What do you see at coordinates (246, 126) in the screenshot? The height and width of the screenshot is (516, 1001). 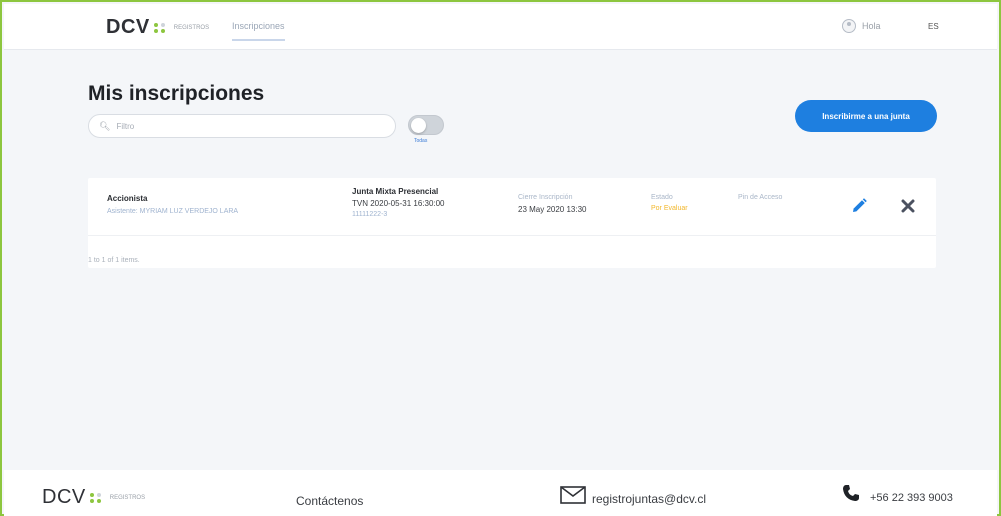 I see `search-input` at bounding box center [246, 126].